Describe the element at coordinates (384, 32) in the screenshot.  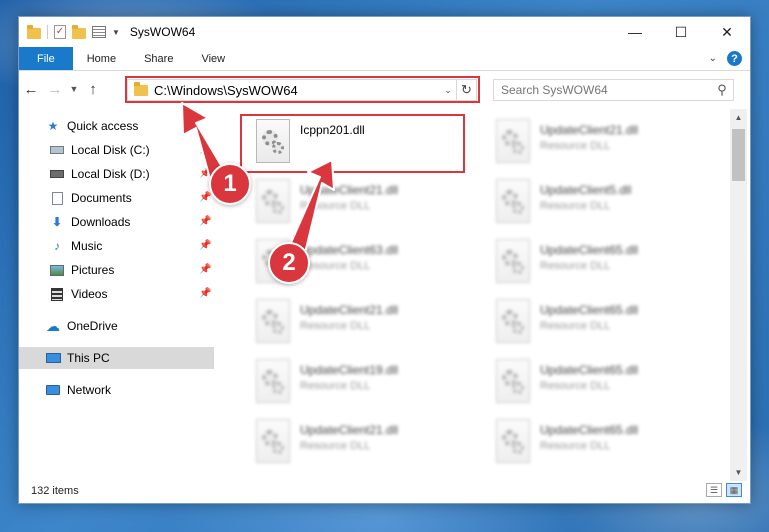
I see `title-bar: ✓ ▼ SysWOW64 — ☐ ✕` at that location.